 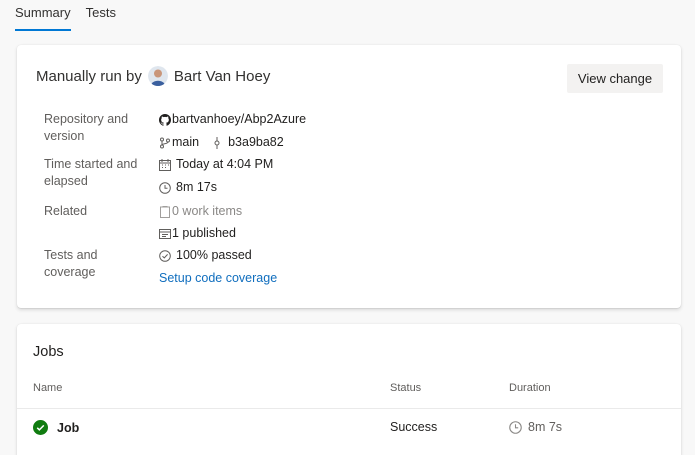 What do you see at coordinates (545, 427) in the screenshot?
I see `job-duration: 8m 7s` at bounding box center [545, 427].